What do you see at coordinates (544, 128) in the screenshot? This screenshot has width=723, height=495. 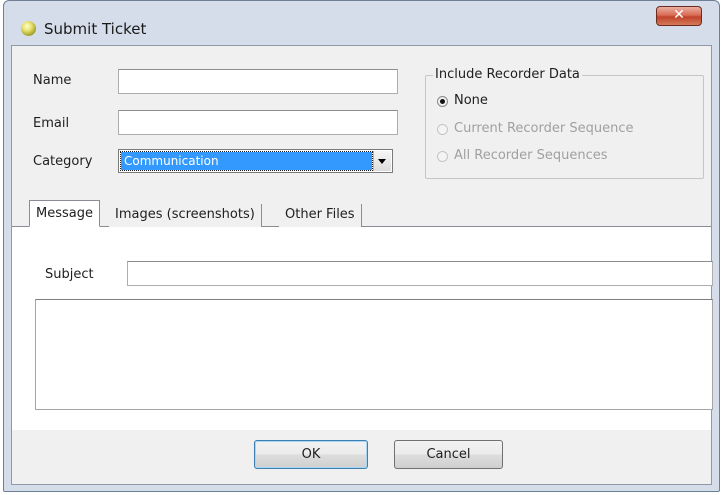 I see `radio-label: Current Recorder Sequence` at bounding box center [544, 128].